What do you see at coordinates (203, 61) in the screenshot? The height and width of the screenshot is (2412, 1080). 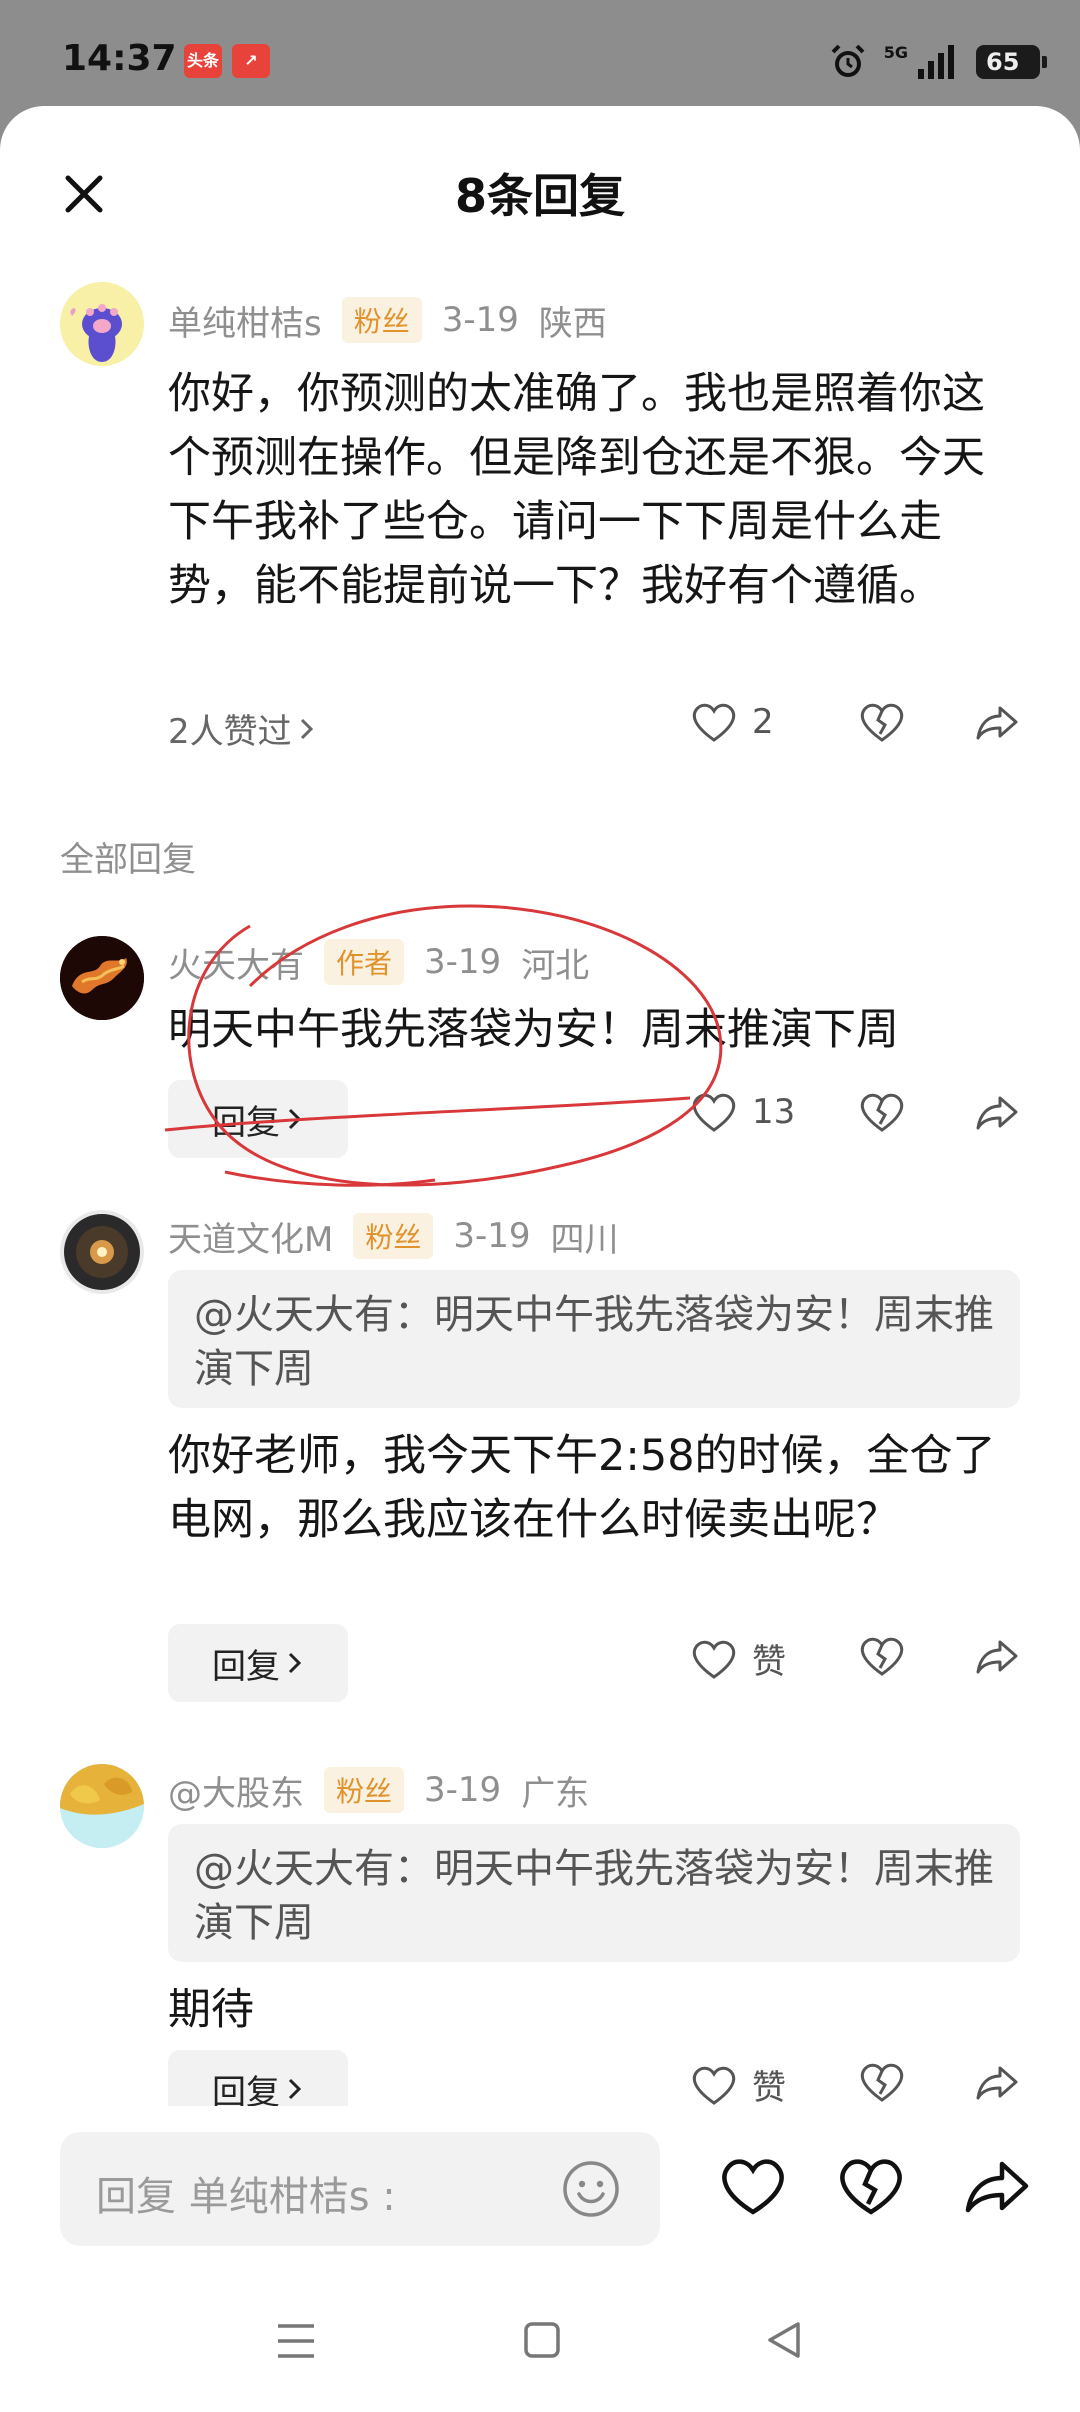 I see `toutiao-app-icon: 头条` at bounding box center [203, 61].